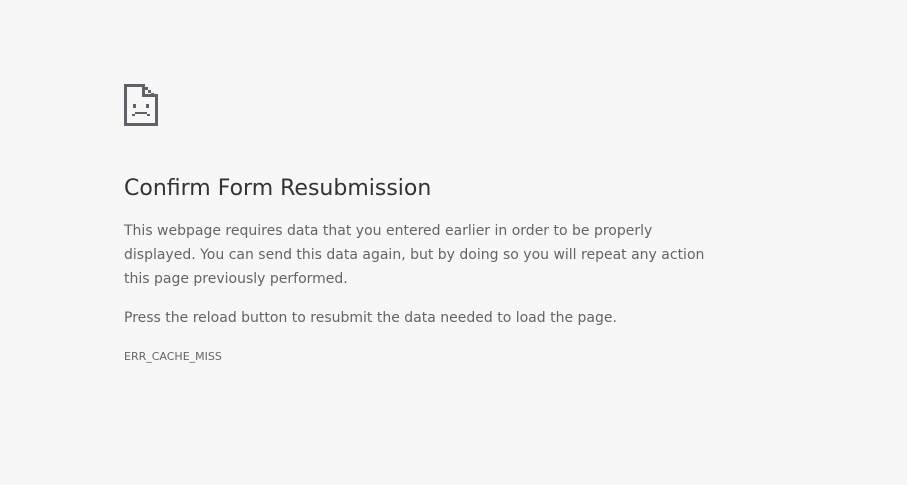 The height and width of the screenshot is (485, 907). Describe the element at coordinates (278, 188) in the screenshot. I see `page-title: Confirm Form Resubmission` at that location.